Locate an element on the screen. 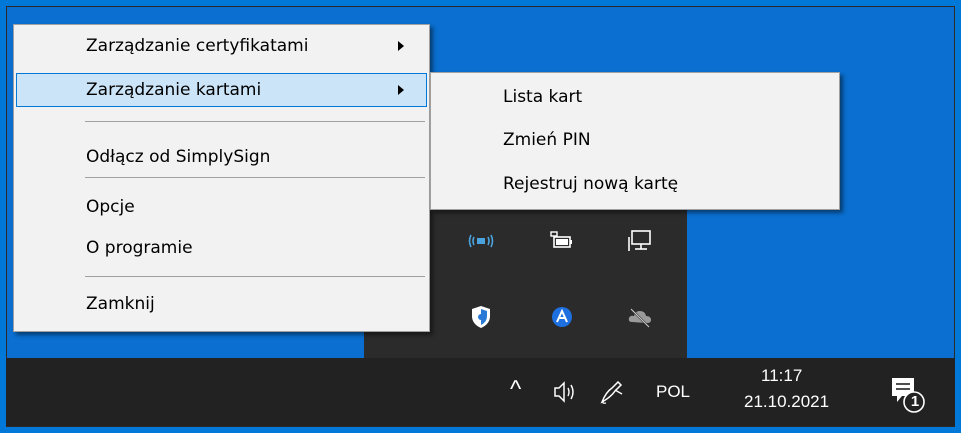 The width and height of the screenshot is (961, 433). menu-item-disconnect: Odłącz od SimplySign is located at coordinates (221, 157).